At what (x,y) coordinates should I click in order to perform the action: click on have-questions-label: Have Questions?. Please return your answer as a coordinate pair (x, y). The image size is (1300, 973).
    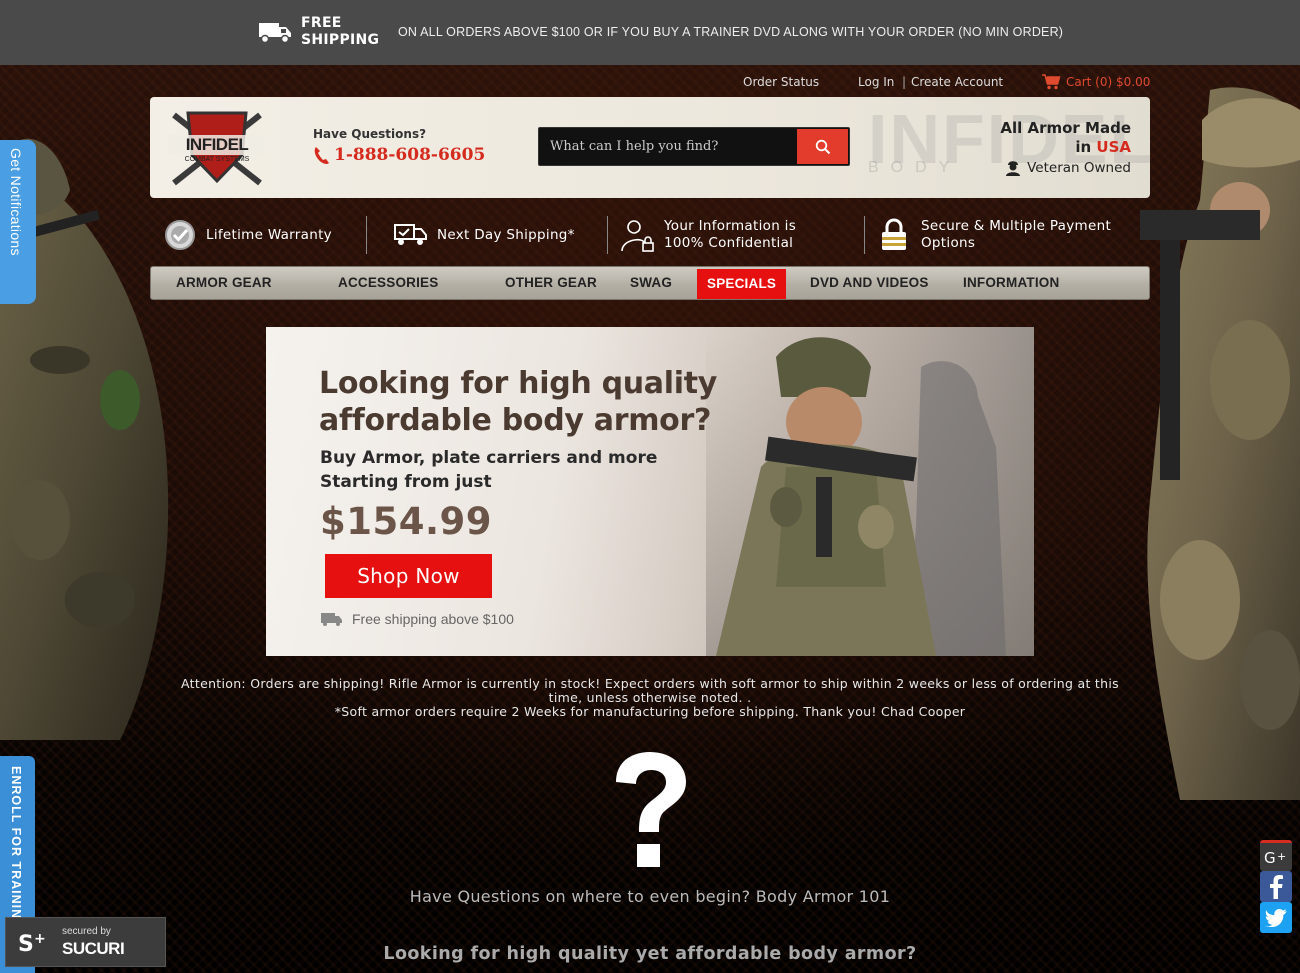
    Looking at the image, I should click on (370, 134).